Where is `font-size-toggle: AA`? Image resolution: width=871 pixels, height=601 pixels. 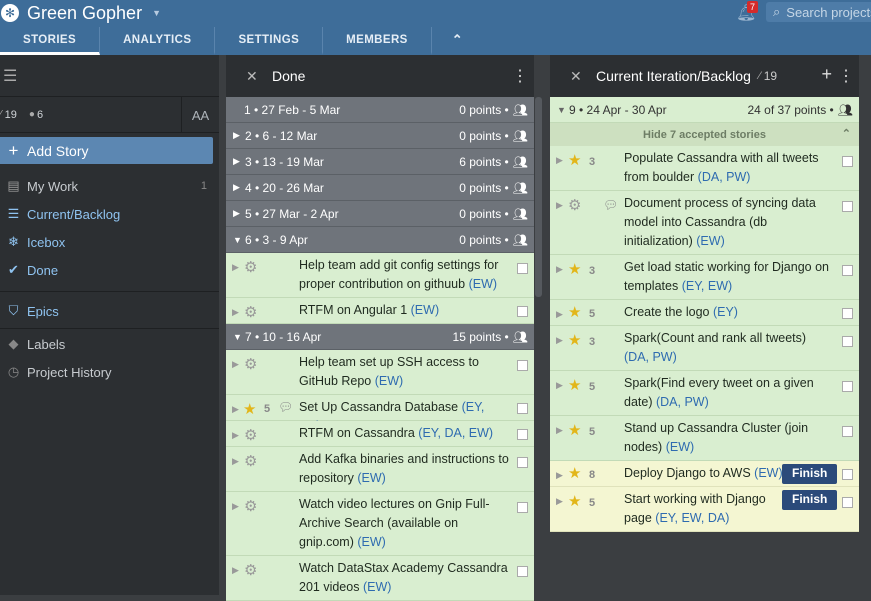 font-size-toggle: AA is located at coordinates (200, 115).